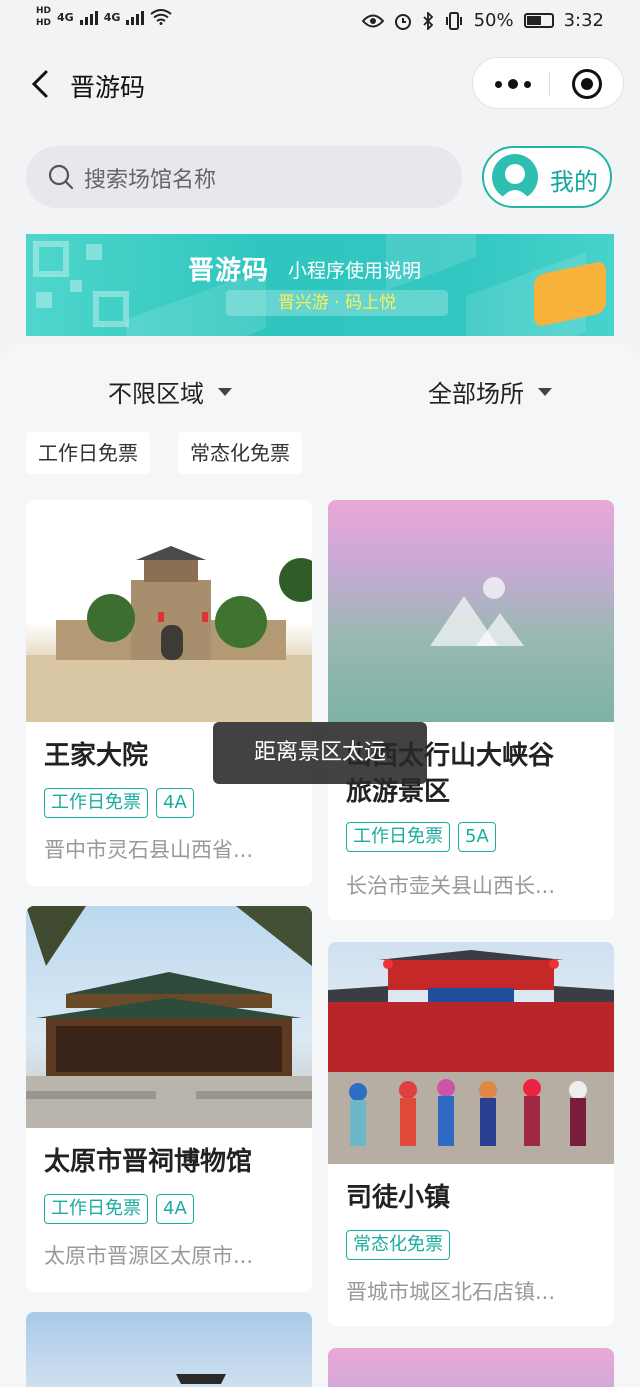 The image size is (640, 1387). What do you see at coordinates (88, 453) in the screenshot?
I see `chip-weekday-free: 工作日免票` at bounding box center [88, 453].